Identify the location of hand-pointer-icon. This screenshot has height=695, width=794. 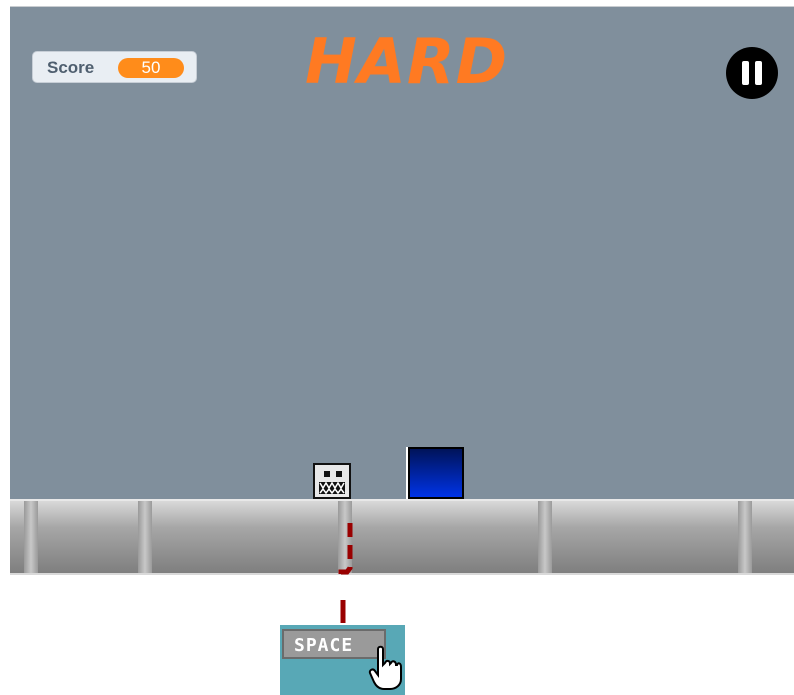
(385, 667).